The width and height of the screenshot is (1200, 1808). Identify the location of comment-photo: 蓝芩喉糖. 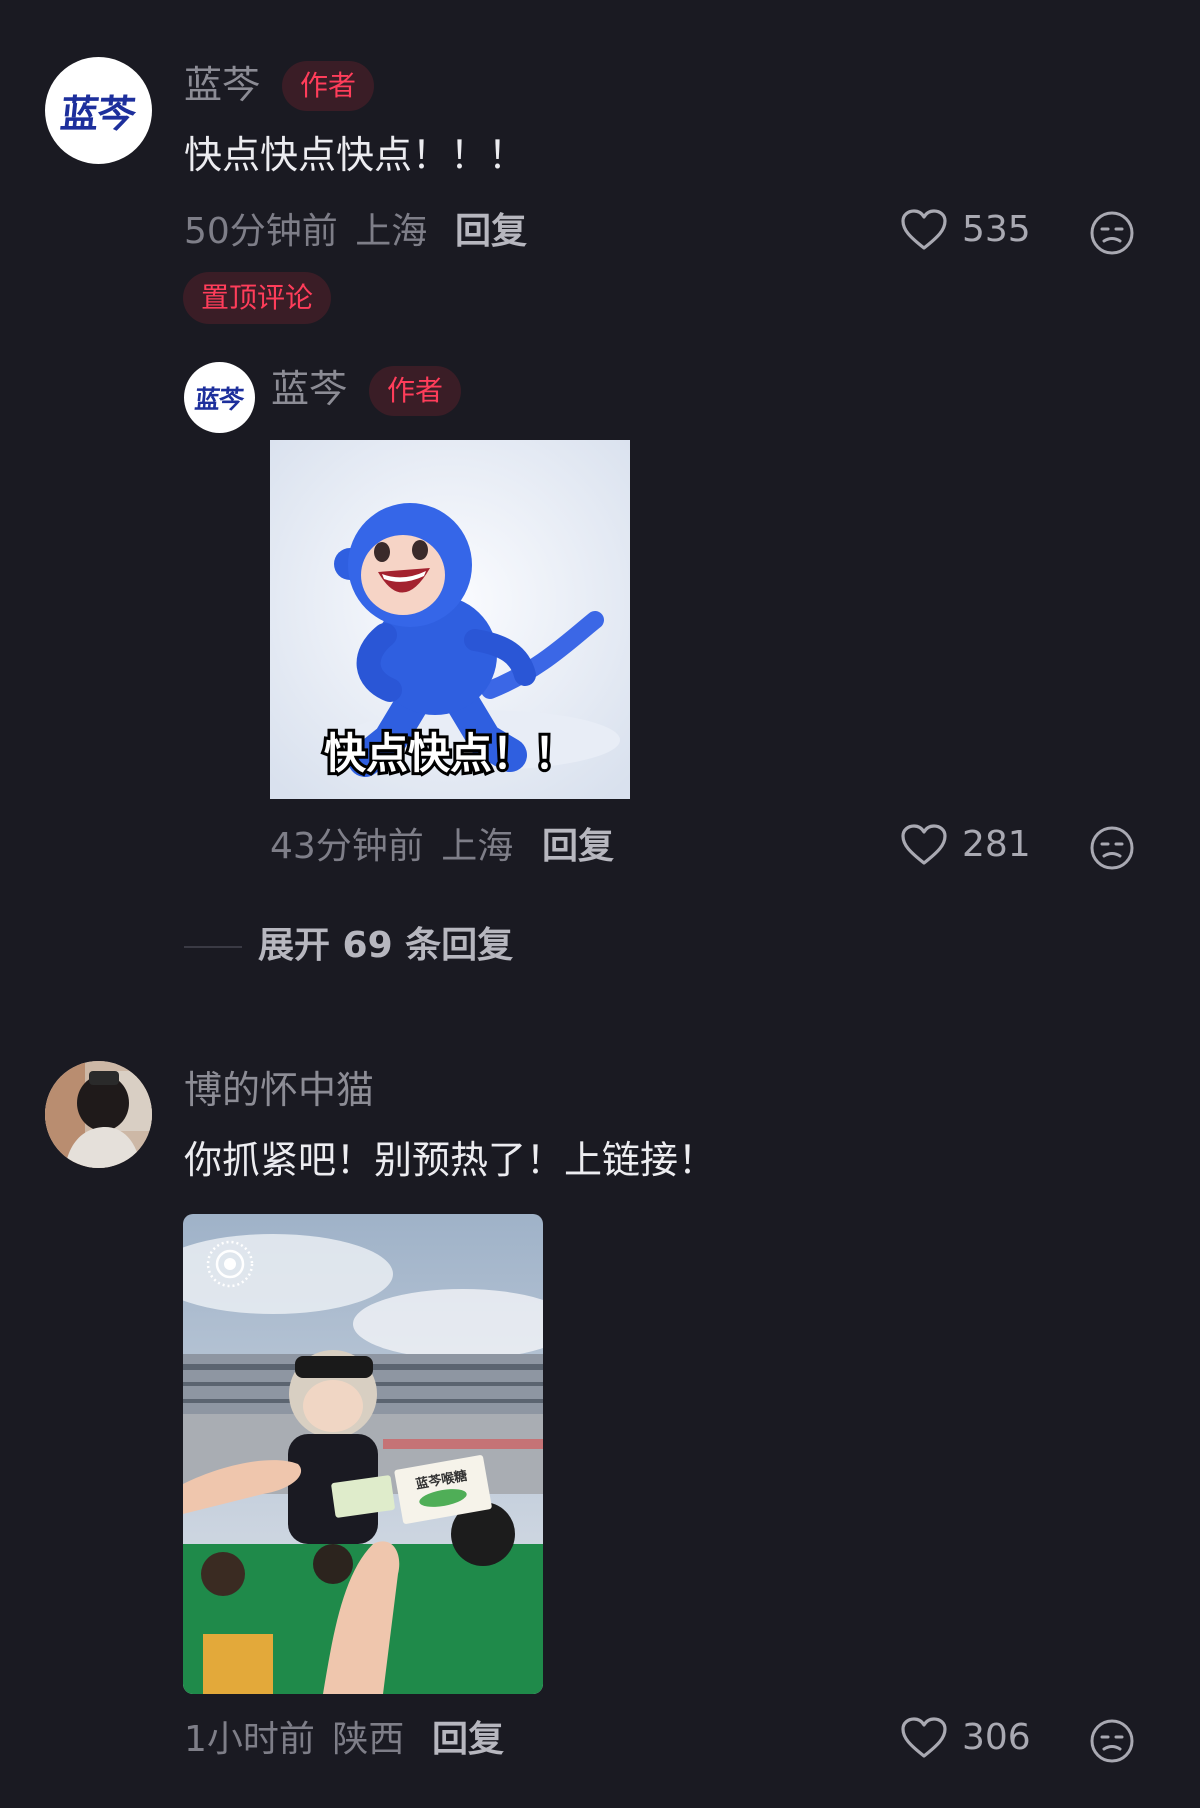
(363, 1454).